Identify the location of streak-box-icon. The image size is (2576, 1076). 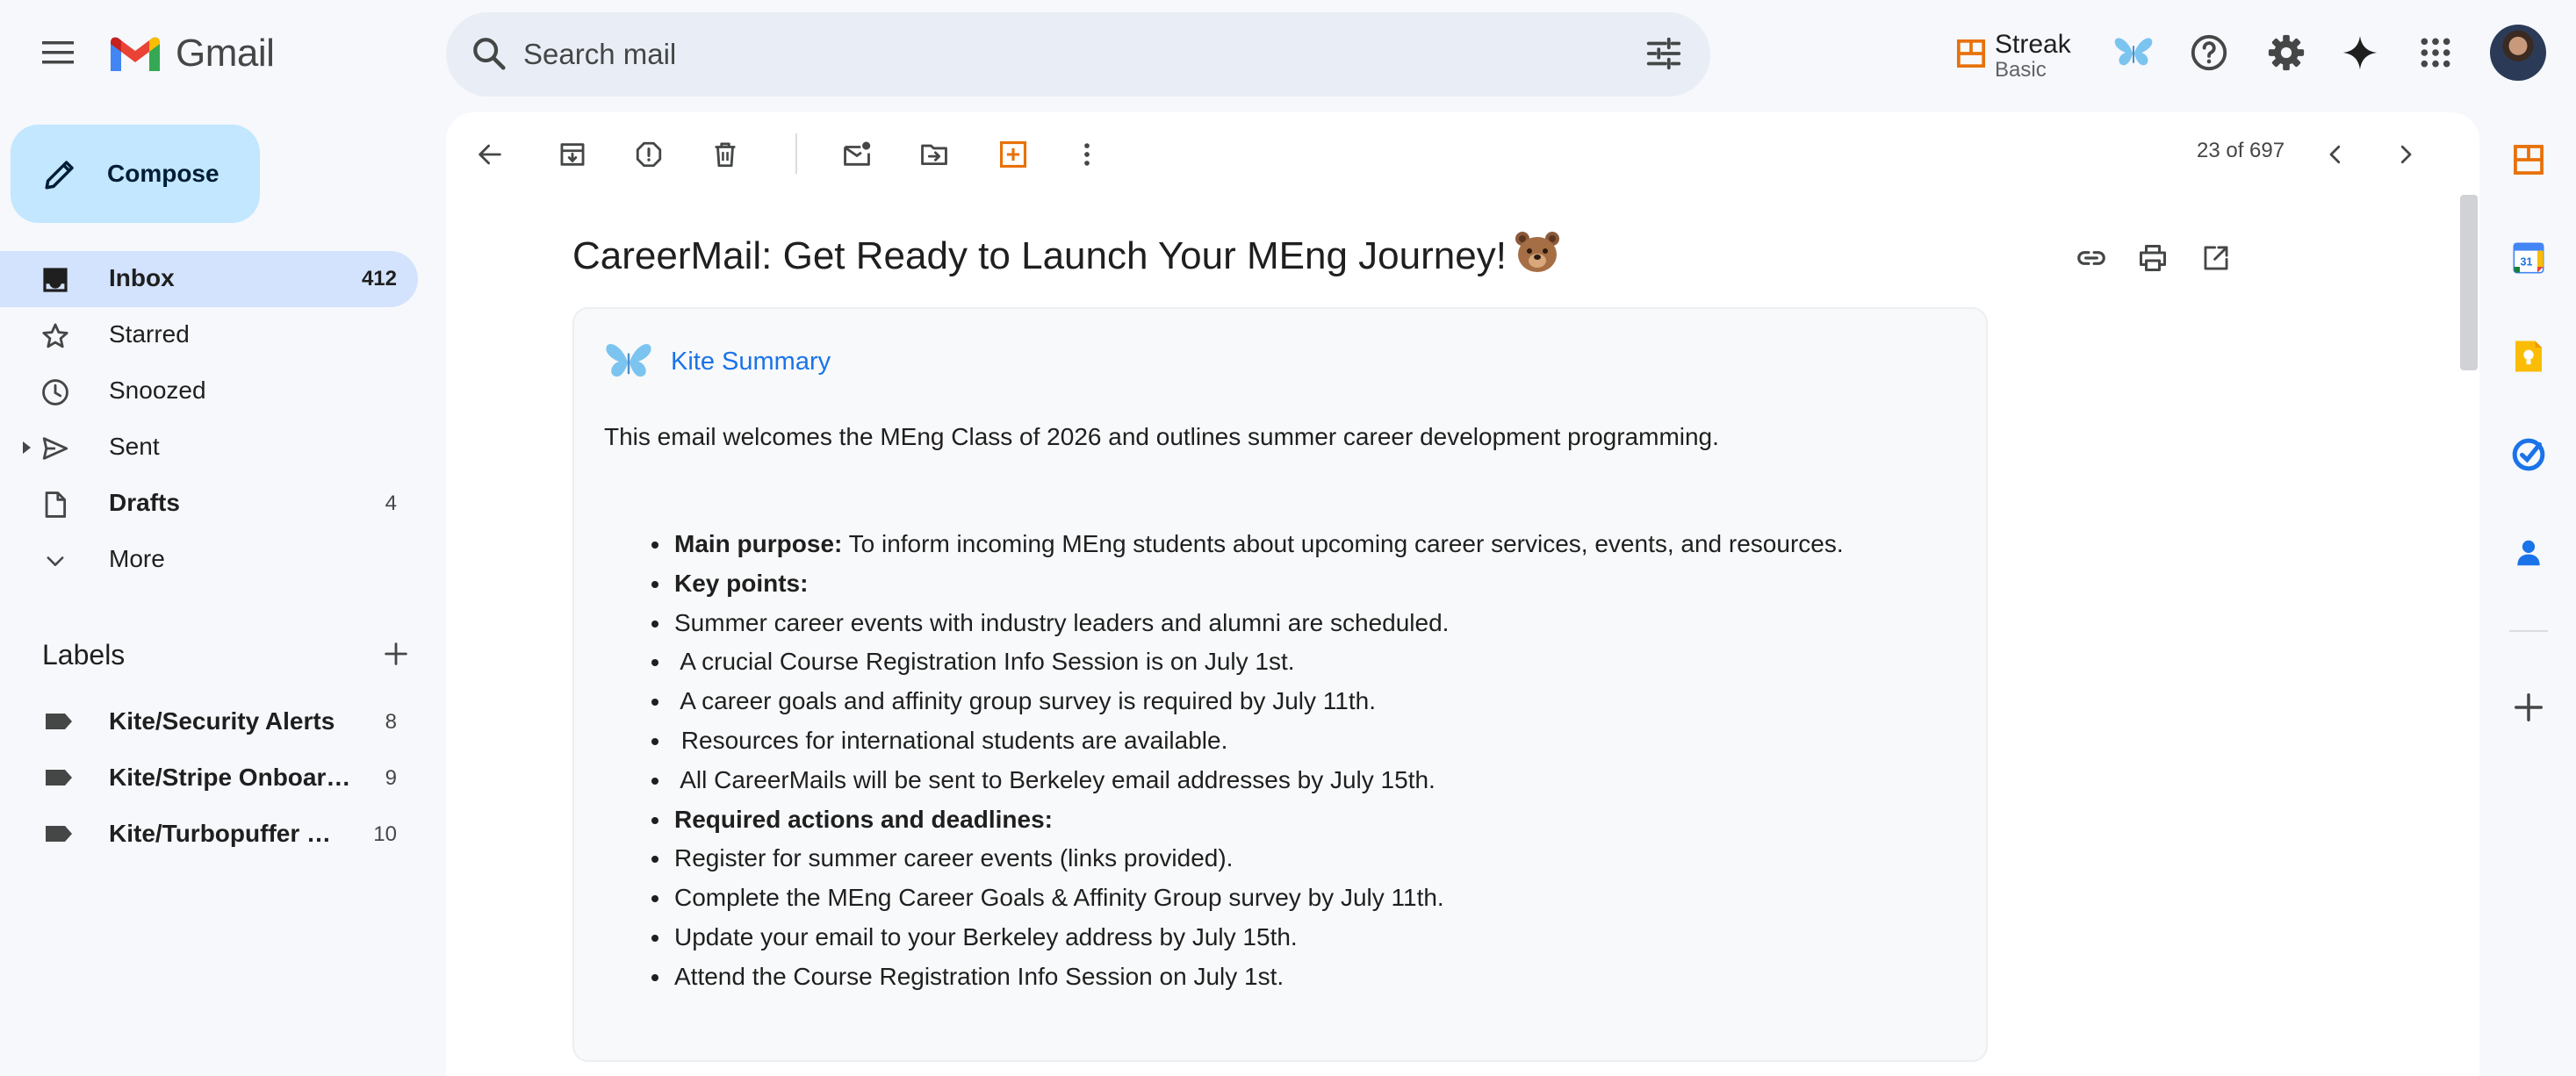
(1013, 154).